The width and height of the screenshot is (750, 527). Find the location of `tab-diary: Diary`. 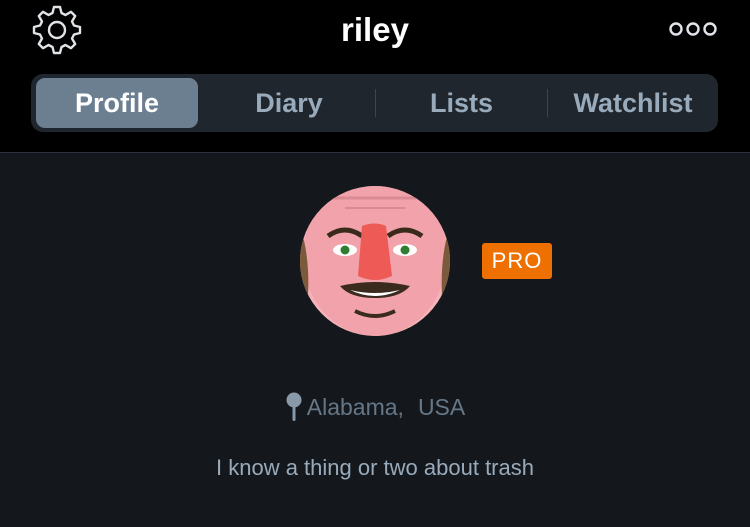

tab-diary: Diary is located at coordinates (289, 103).